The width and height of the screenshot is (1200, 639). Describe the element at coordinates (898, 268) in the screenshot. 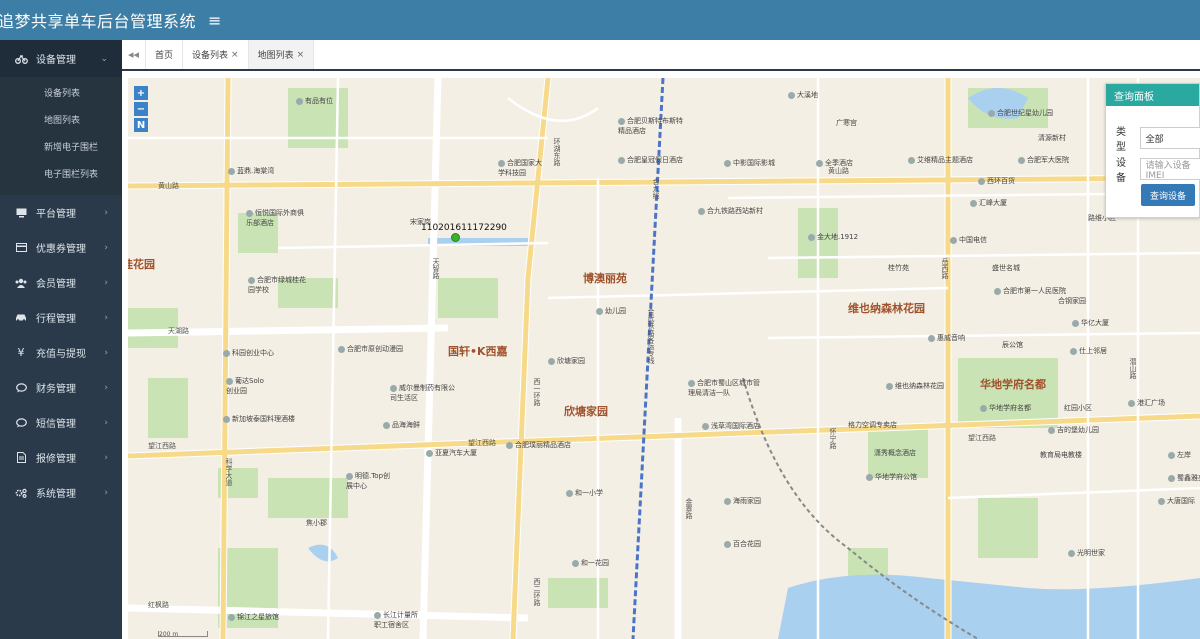

I see `poi-label: 桂竹苑` at that location.